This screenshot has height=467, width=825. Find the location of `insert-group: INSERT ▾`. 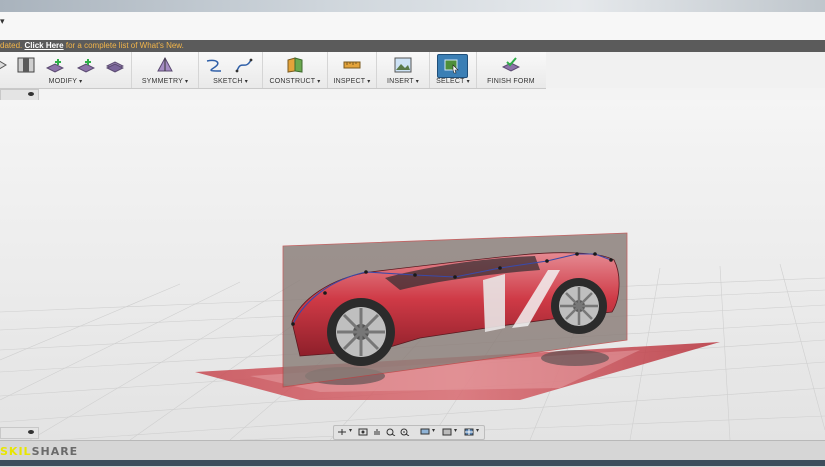

insert-group: INSERT ▾ is located at coordinates (403, 70).